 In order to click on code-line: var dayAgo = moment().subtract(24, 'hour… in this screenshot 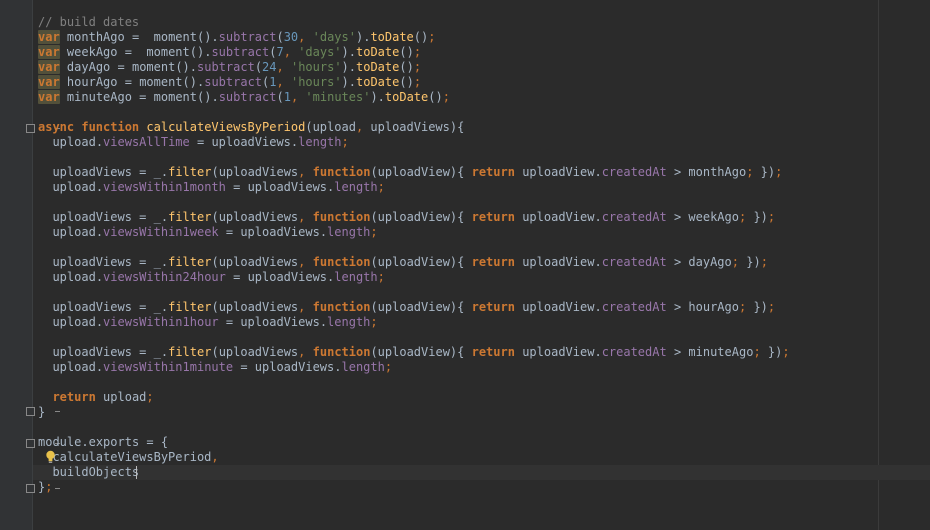, I will do `click(230, 67)`.